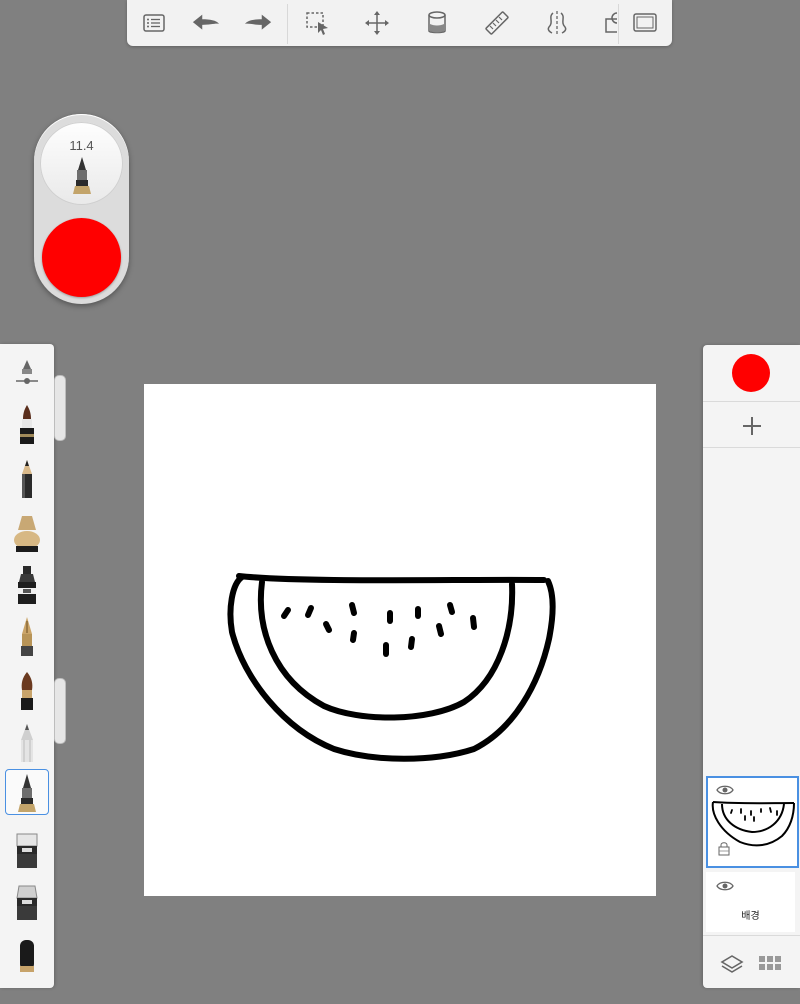 The height and width of the screenshot is (1004, 800). Describe the element at coordinates (750, 916) in the screenshot. I see `layer-name-label: 배경` at that location.